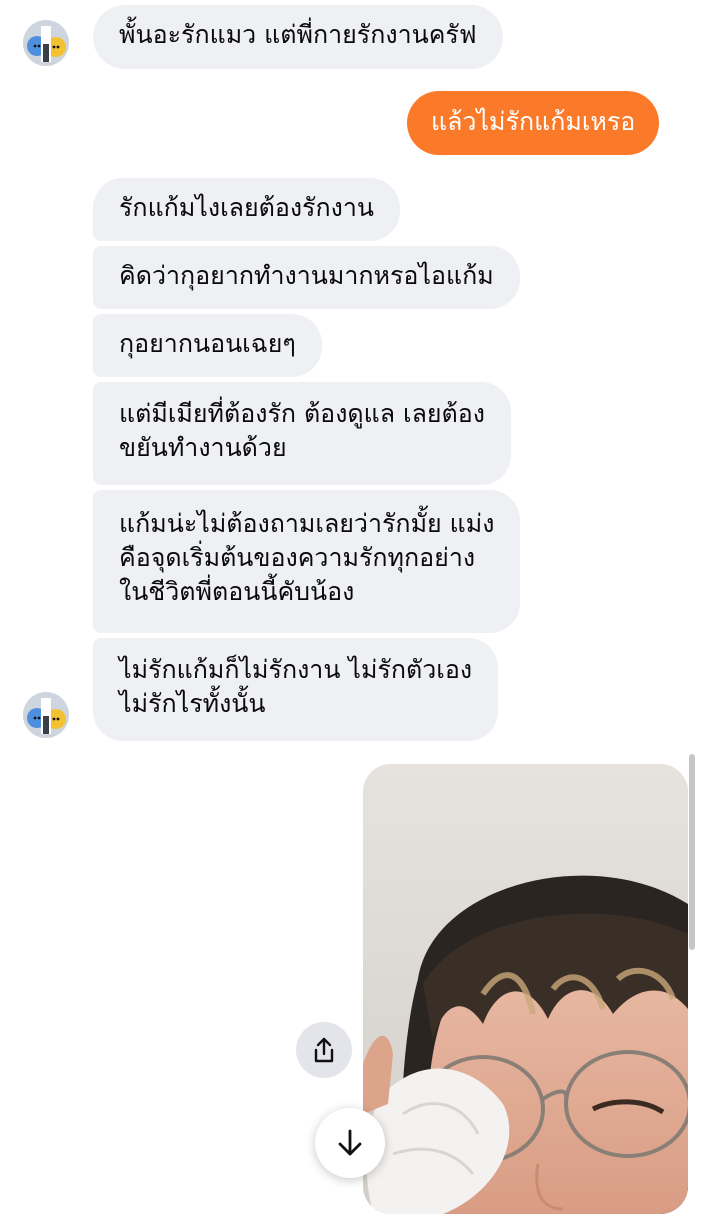  I want to click on message-text: รักแก้มไงเลยต้องรักงาน, so click(246, 207).